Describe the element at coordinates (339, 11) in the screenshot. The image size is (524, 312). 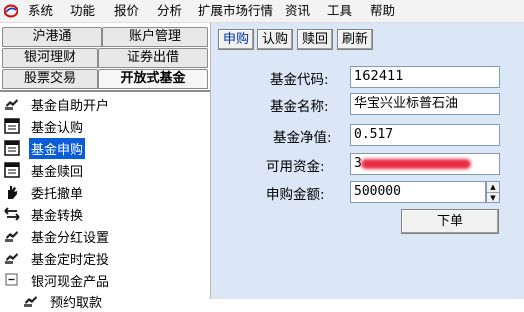
I see `menu-tools: 工具` at that location.